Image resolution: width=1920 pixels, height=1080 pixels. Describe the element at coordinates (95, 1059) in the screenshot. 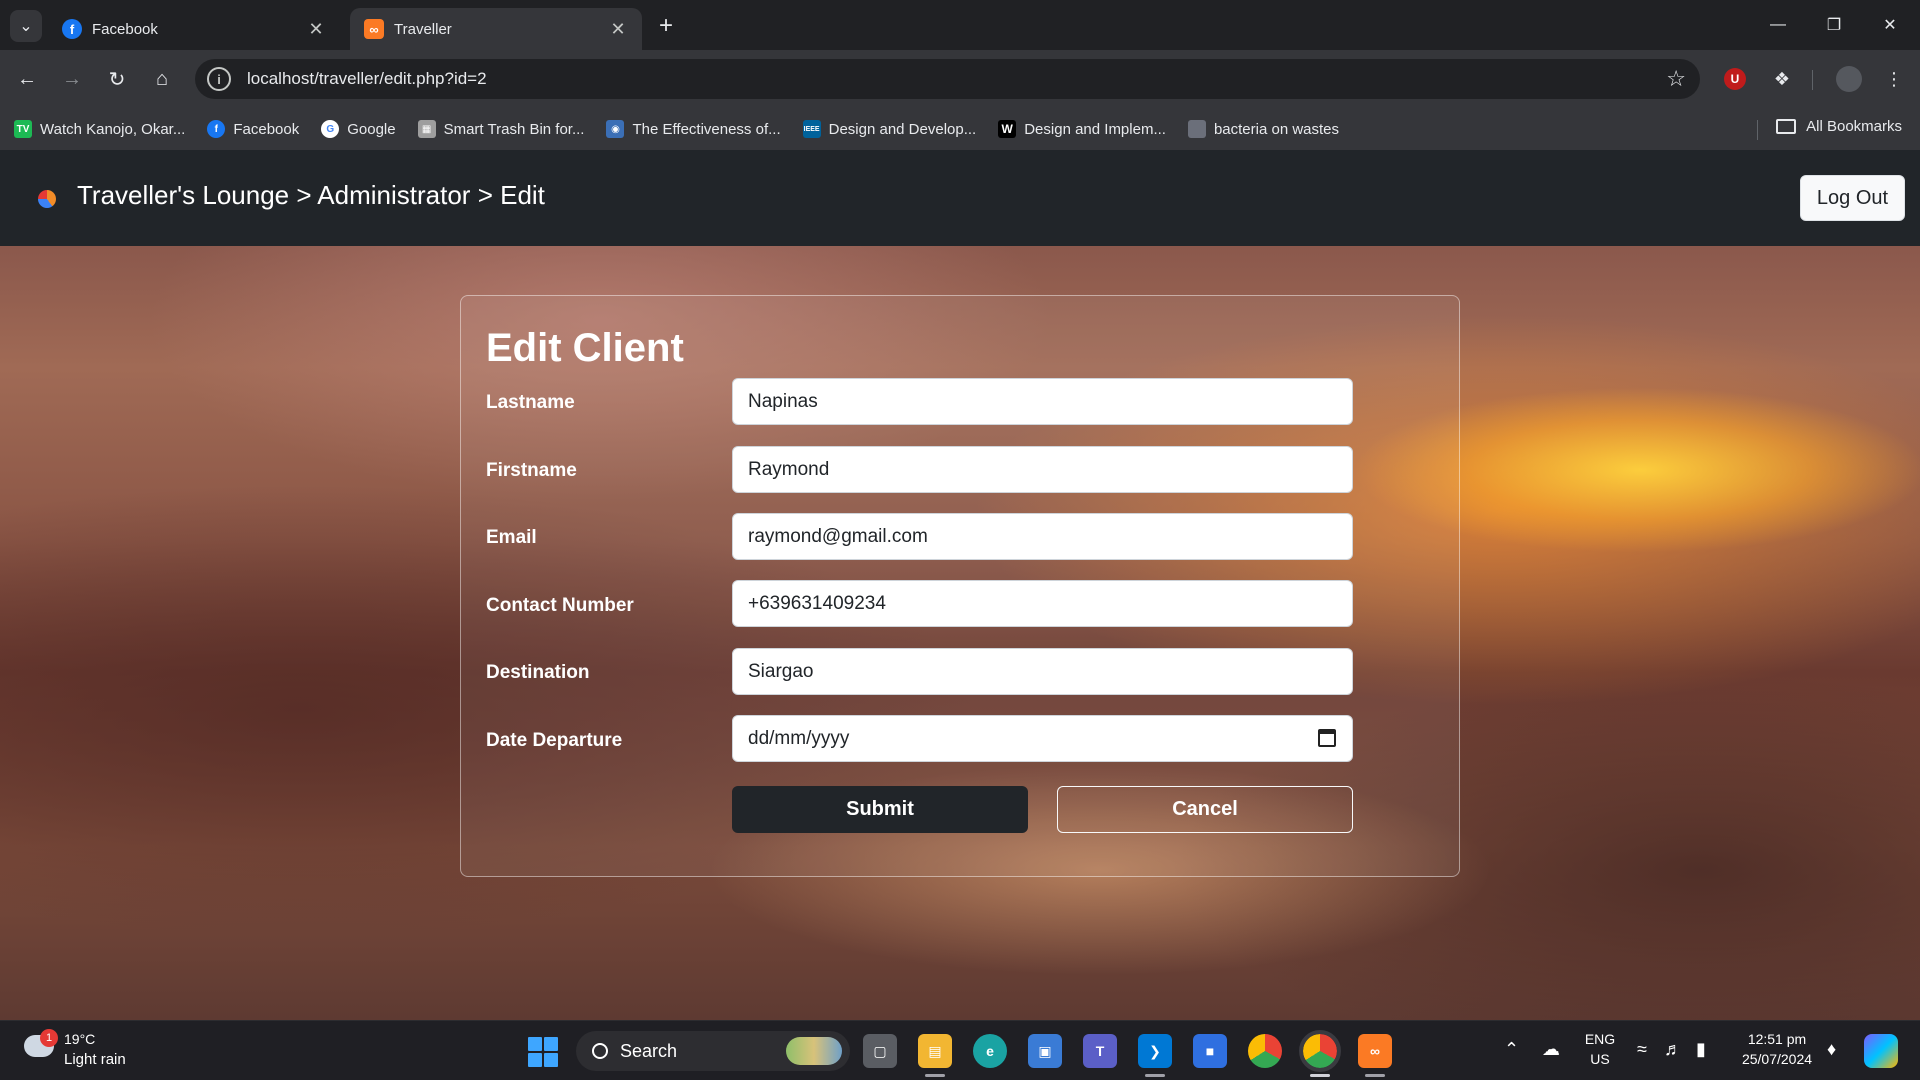

I see `weather-description: Light rain` at that location.